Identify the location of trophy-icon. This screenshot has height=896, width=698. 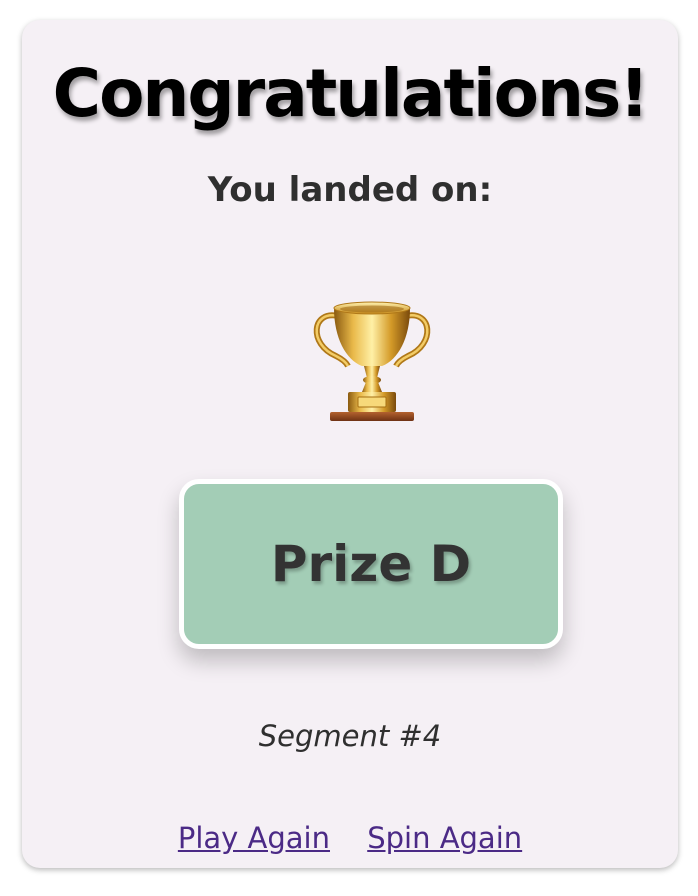
(372, 360).